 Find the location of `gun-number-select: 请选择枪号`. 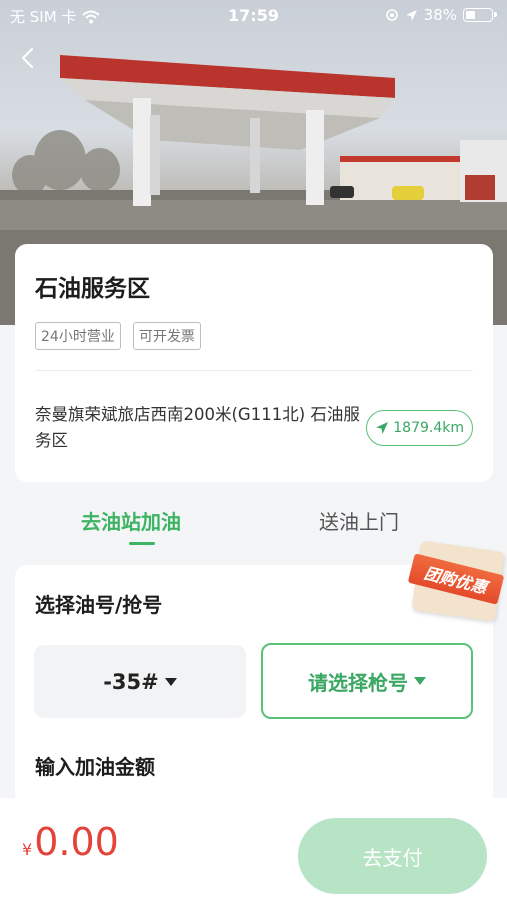

gun-number-select: 请选择枪号 is located at coordinates (367, 681).